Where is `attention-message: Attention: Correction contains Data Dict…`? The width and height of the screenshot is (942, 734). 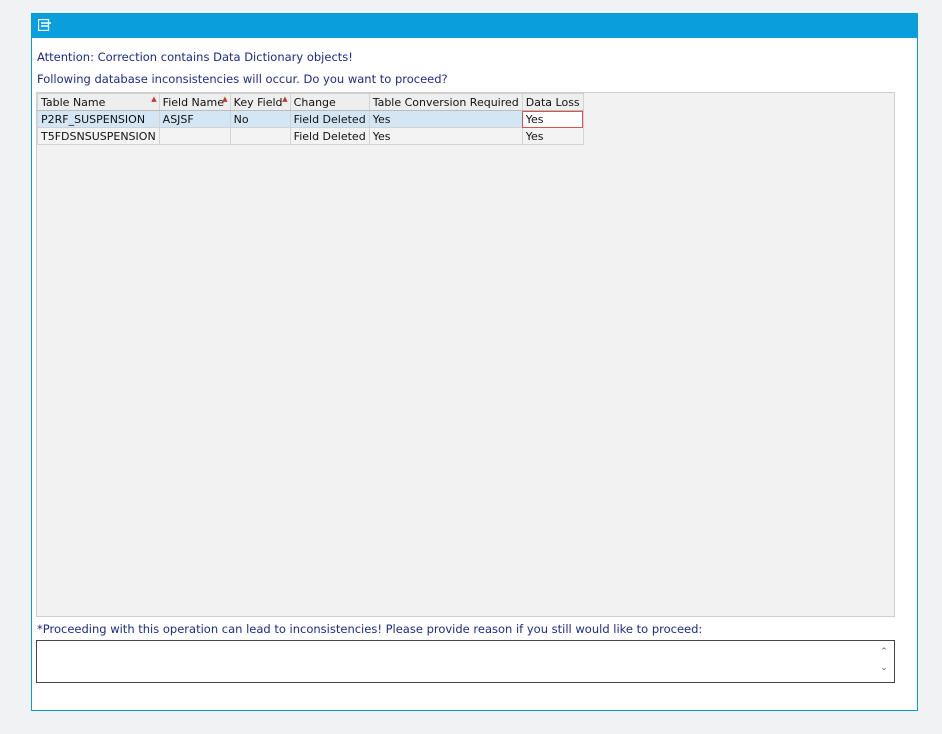 attention-message: Attention: Correction contains Data Dict… is located at coordinates (195, 57).